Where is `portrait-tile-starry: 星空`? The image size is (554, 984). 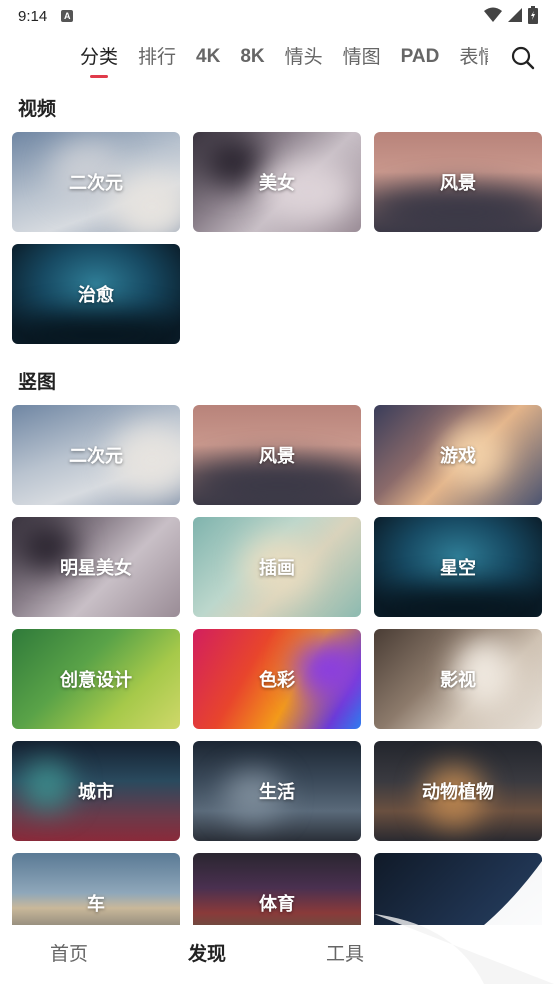 portrait-tile-starry: 星空 is located at coordinates (458, 567).